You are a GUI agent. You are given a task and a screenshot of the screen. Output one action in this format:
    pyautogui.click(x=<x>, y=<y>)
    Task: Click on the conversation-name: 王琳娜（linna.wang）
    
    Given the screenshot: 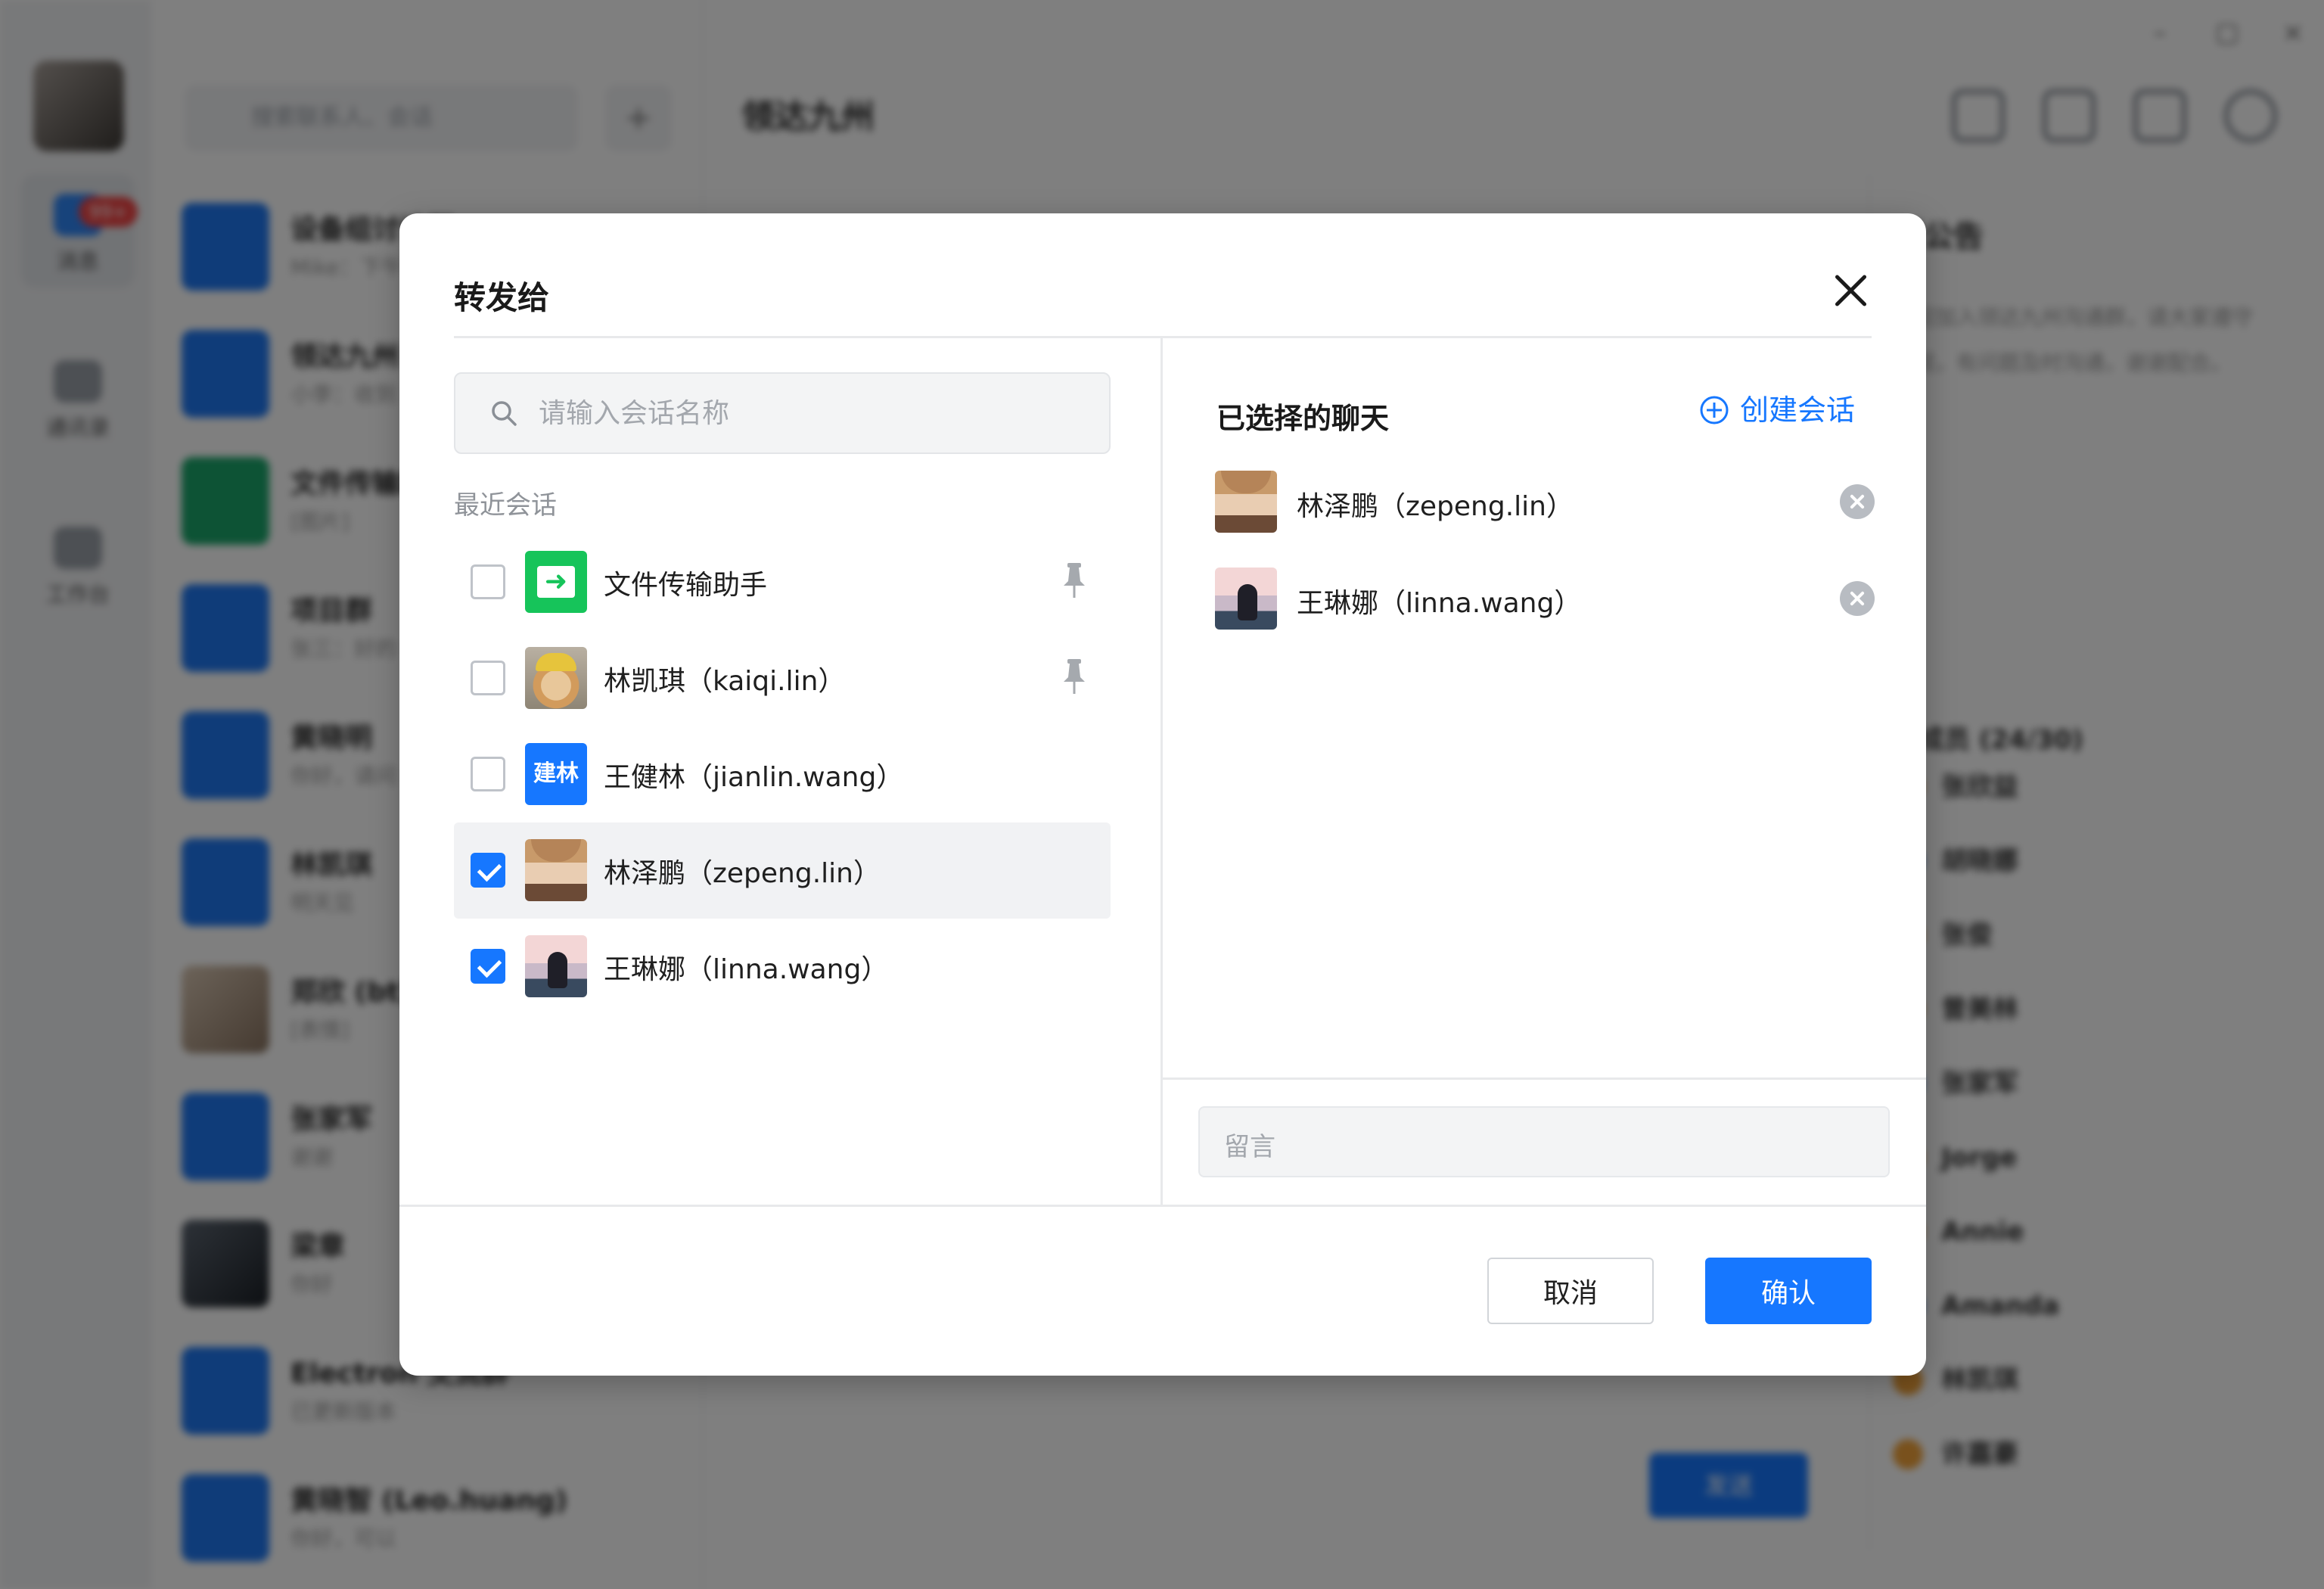 What is the action you would take?
    pyautogui.click(x=746, y=969)
    